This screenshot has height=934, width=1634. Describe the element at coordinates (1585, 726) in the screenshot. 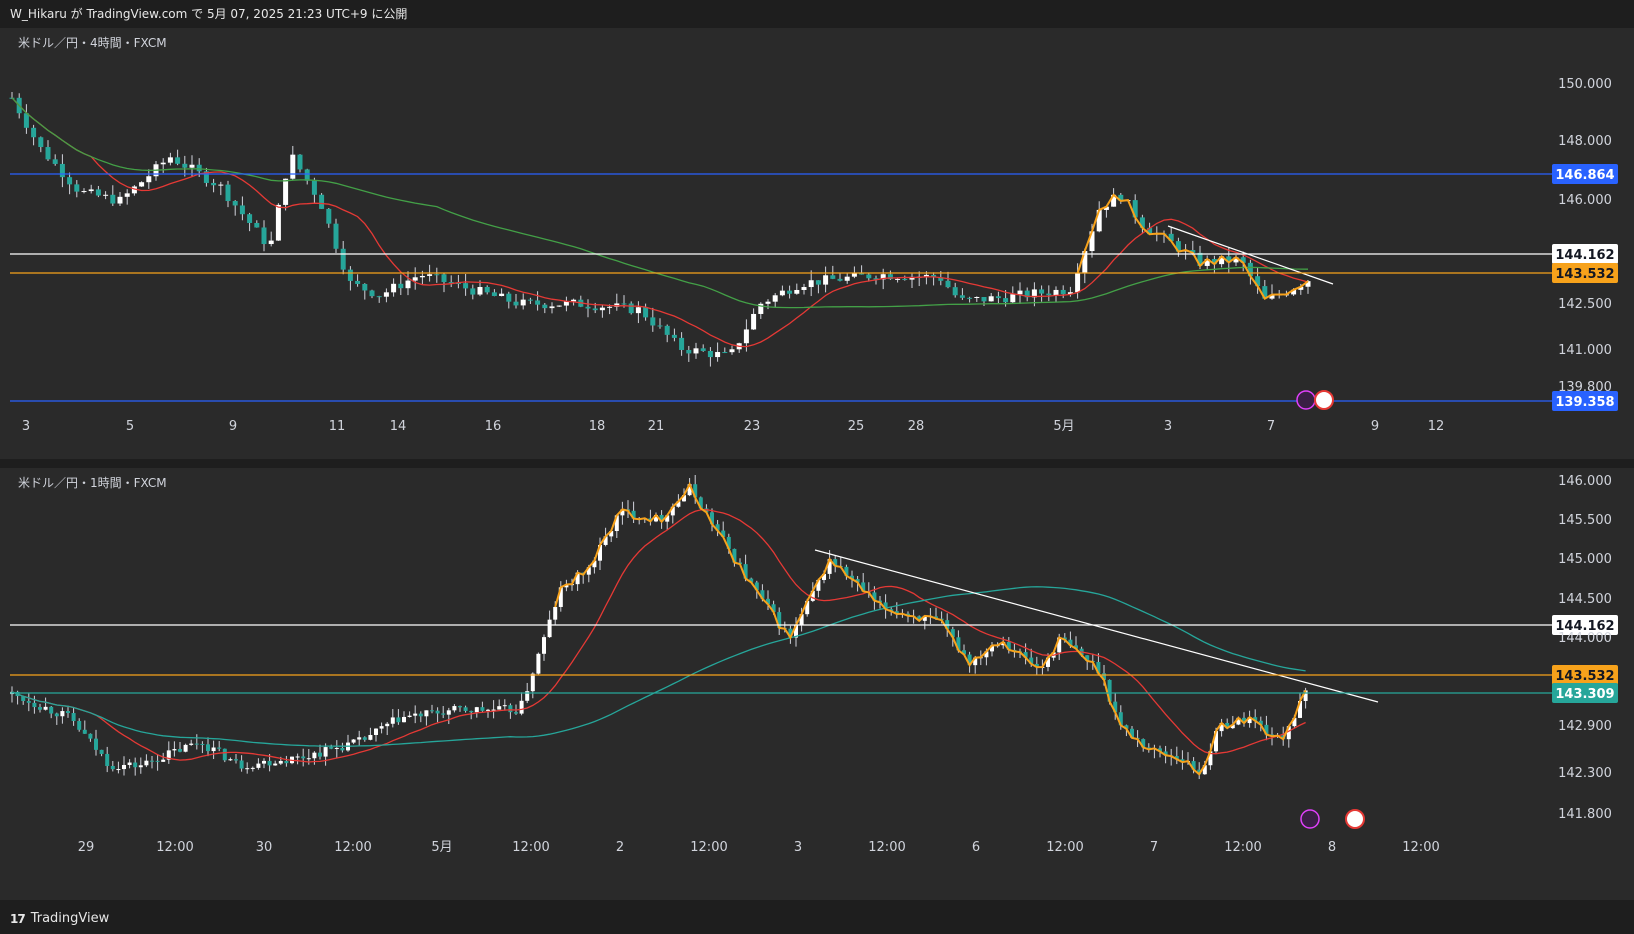

I see `y-axis-tick: 142.900` at that location.